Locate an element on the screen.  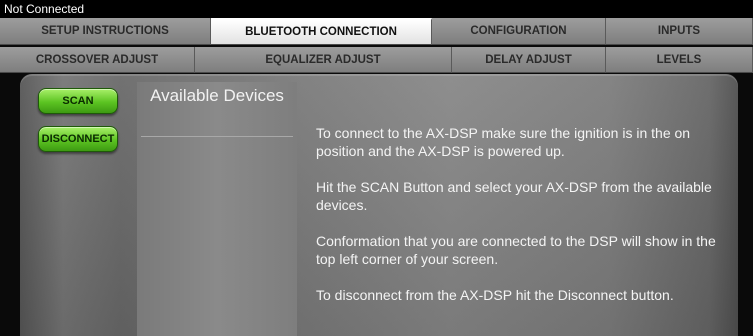
tab-inputs: INPUTS is located at coordinates (679, 31).